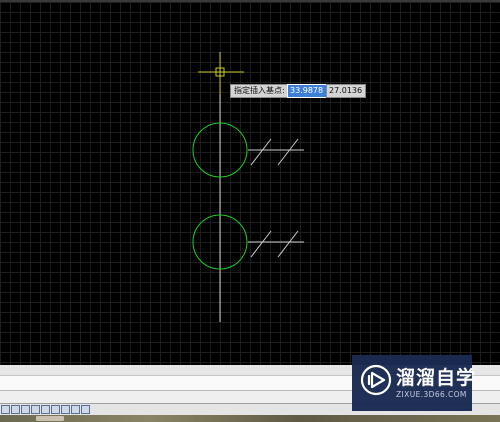 This screenshot has height=422, width=500. What do you see at coordinates (376, 380) in the screenshot?
I see `watermark-logo-icon` at bounding box center [376, 380].